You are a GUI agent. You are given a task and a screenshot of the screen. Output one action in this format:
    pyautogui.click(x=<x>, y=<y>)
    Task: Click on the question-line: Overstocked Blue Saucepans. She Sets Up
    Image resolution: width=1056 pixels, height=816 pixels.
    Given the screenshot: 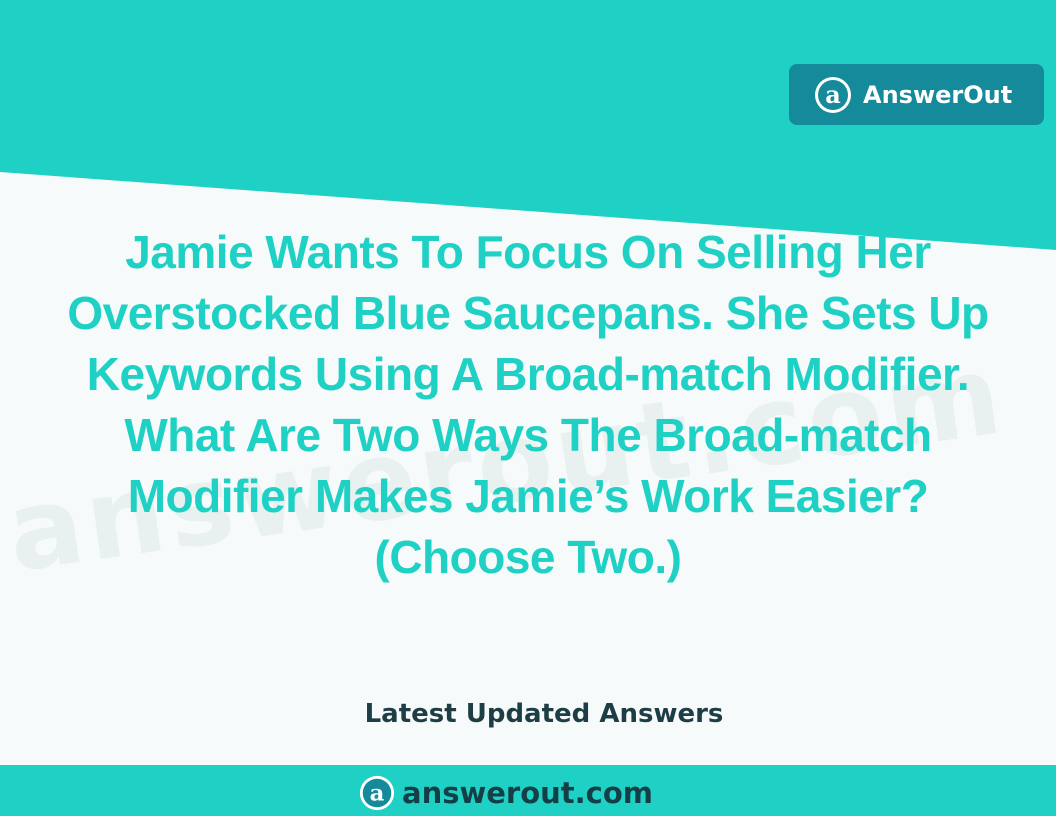 What is the action you would take?
    pyautogui.click(x=528, y=313)
    